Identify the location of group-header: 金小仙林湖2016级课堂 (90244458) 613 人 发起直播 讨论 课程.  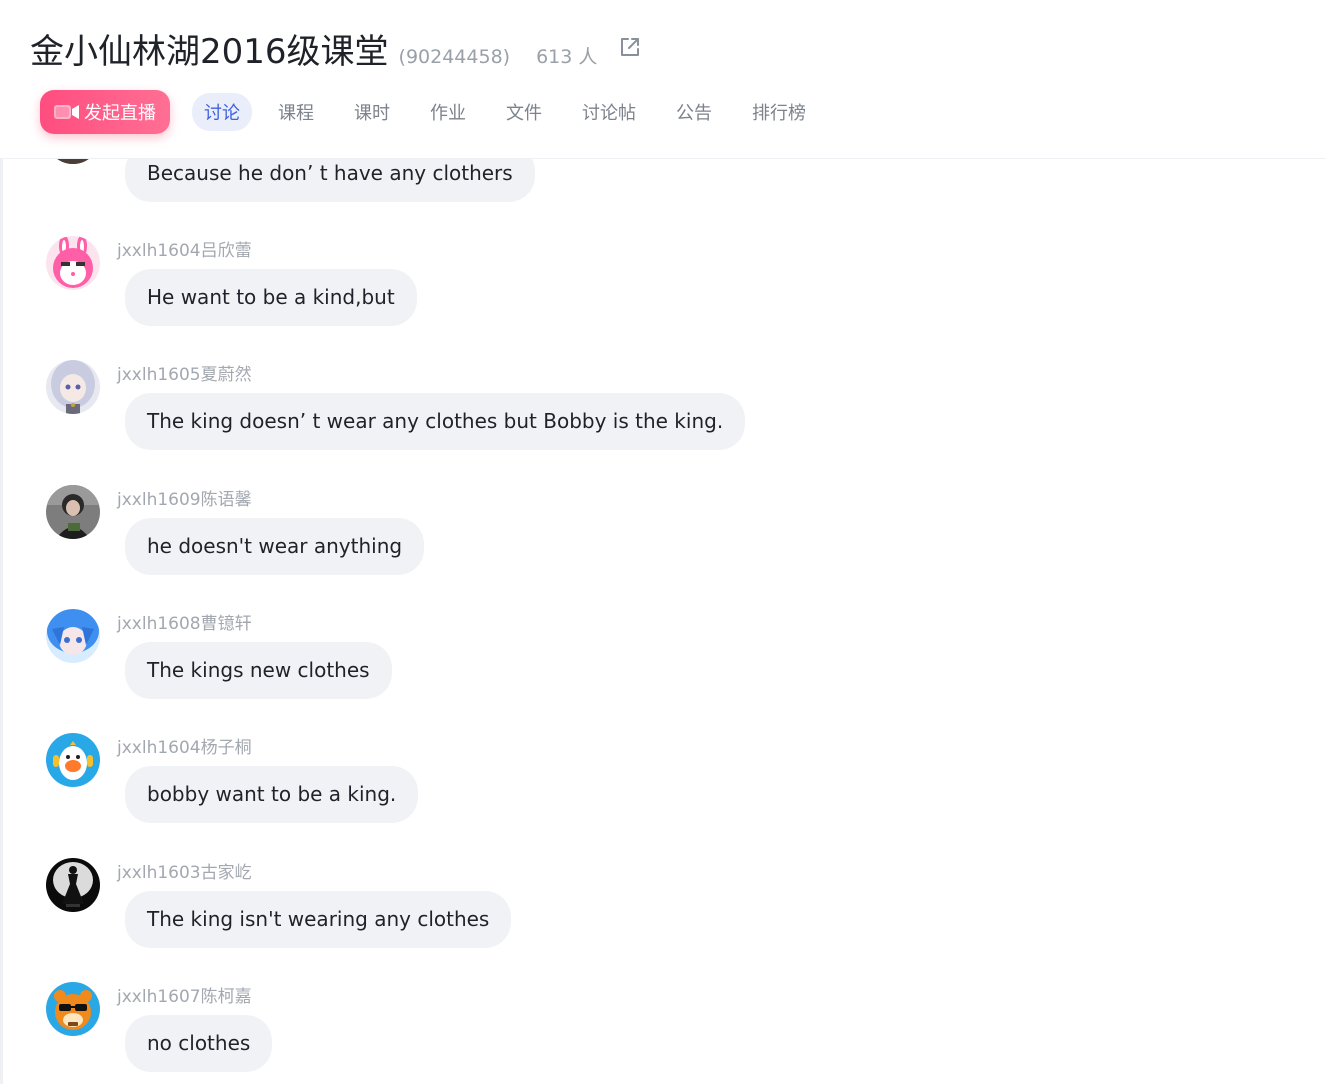
(663, 79).